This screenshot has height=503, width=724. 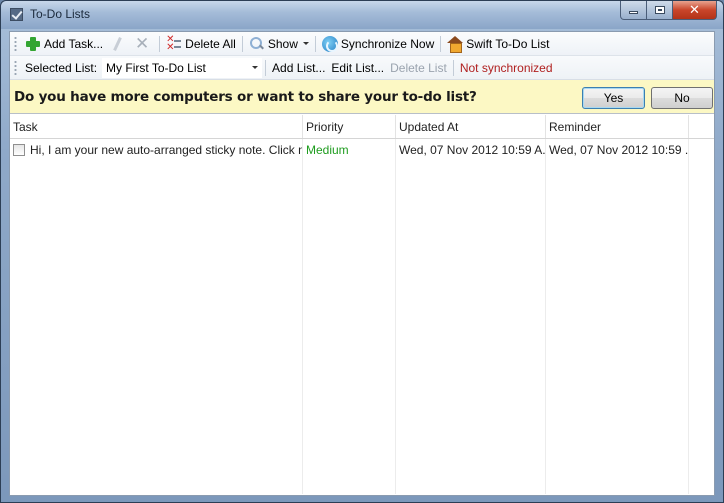 What do you see at coordinates (508, 43) in the screenshot?
I see `swift-todo-list-label: Swift To-Do List` at bounding box center [508, 43].